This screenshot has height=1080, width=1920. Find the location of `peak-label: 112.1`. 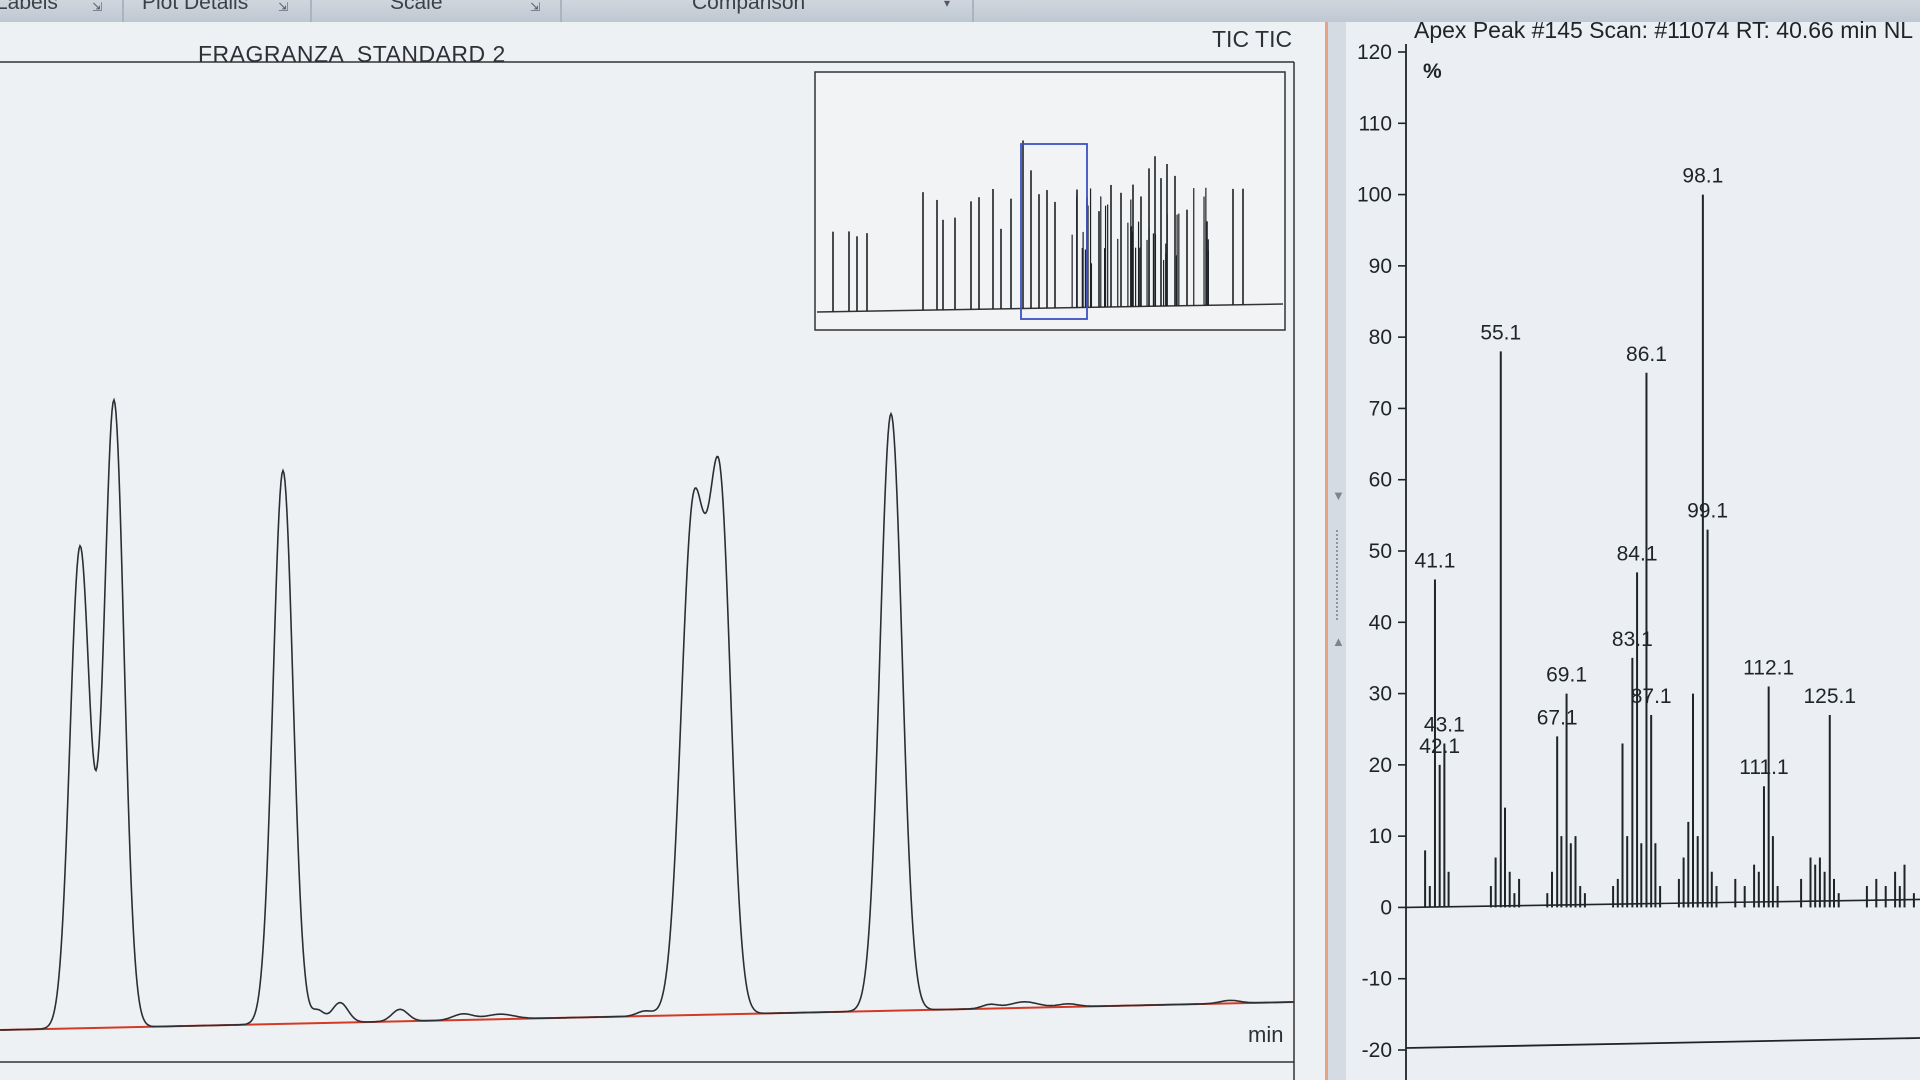

peak-label: 112.1 is located at coordinates (1768, 667).